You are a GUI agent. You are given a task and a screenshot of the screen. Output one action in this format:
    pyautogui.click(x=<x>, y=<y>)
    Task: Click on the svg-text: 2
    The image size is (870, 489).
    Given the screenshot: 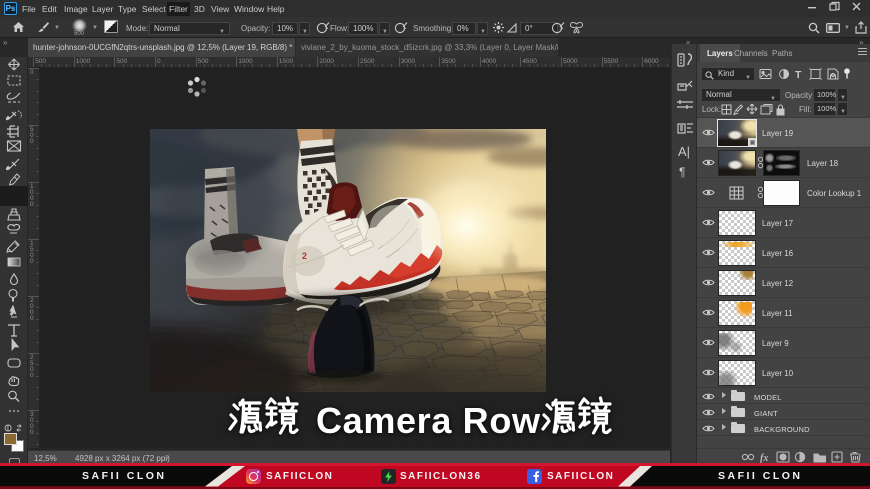 What is the action you would take?
    pyautogui.click(x=304, y=256)
    